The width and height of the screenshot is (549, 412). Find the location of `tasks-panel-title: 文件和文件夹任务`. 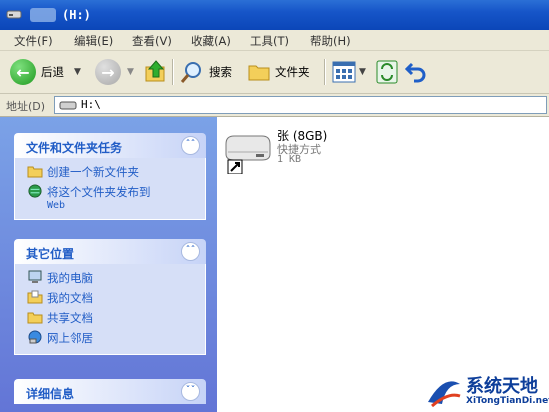

tasks-panel-title: 文件和文件夹任务 is located at coordinates (74, 148).